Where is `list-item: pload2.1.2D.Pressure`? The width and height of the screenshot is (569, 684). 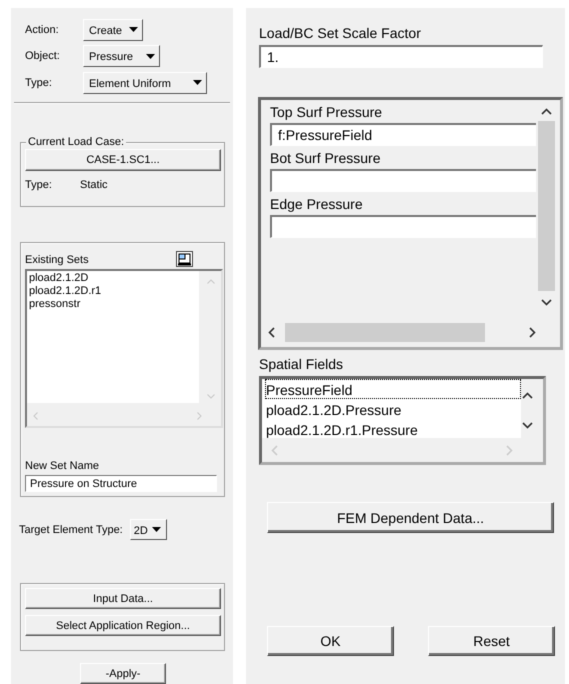
list-item: pload2.1.2D.Pressure is located at coordinates (393, 409).